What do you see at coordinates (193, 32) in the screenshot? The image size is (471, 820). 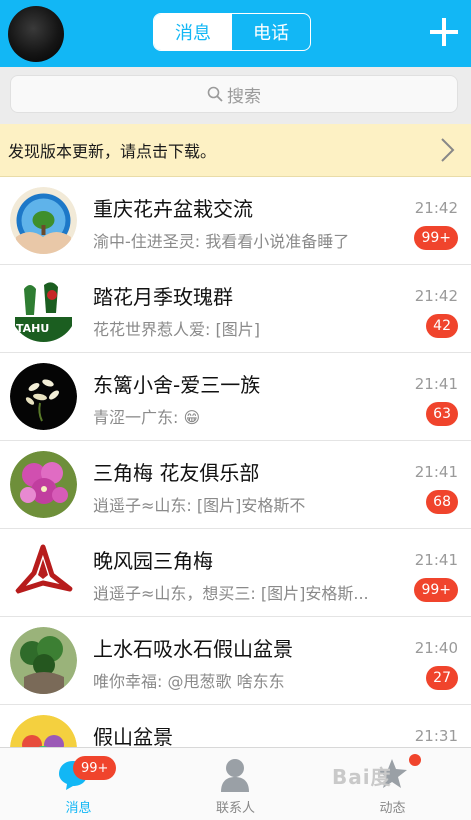 I see `tab-messages: 消息` at bounding box center [193, 32].